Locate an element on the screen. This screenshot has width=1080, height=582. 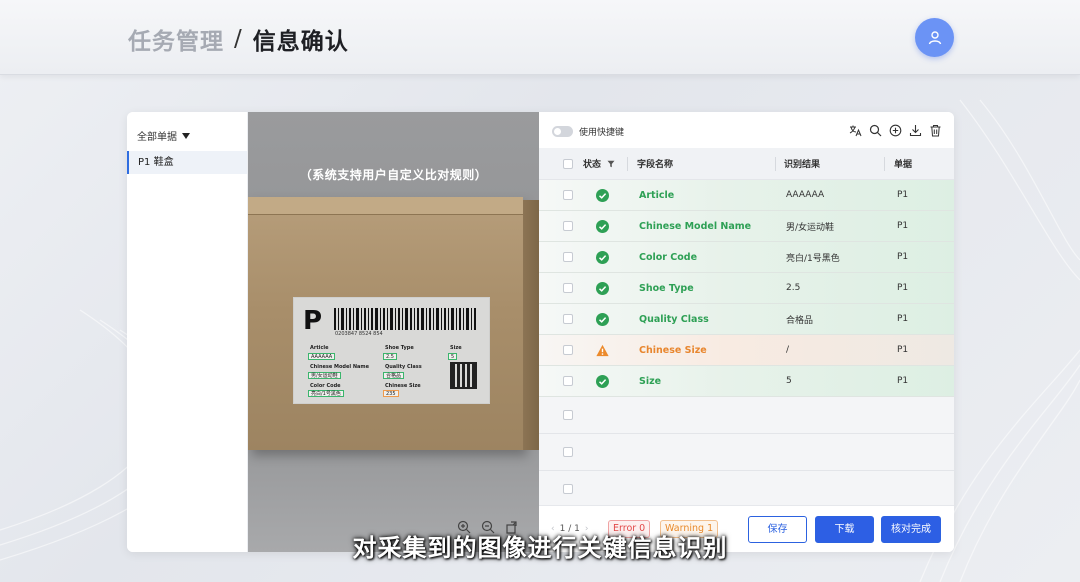
label-value-size: 5 is located at coordinates (453, 356).